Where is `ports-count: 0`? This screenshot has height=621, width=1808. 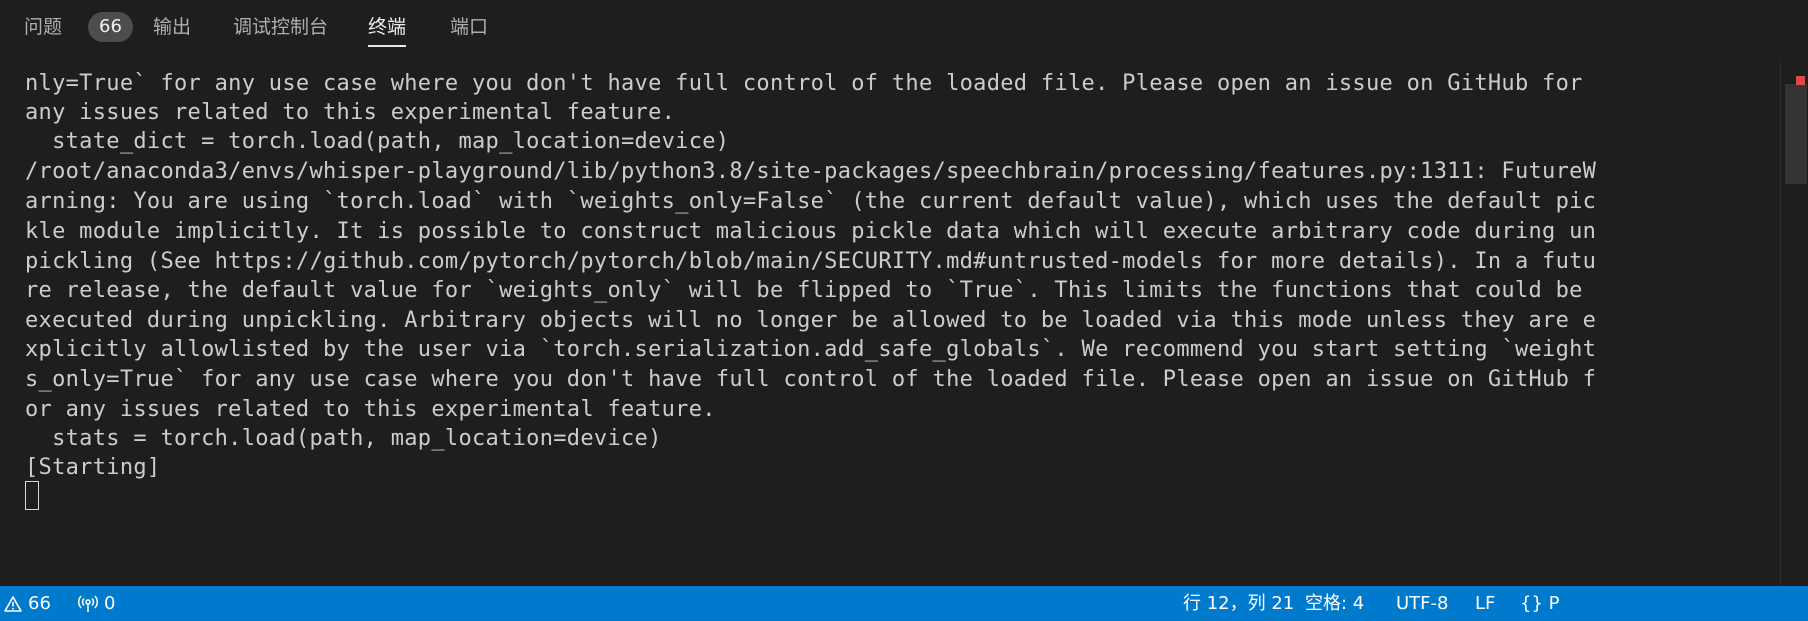
ports-count: 0 is located at coordinates (110, 603).